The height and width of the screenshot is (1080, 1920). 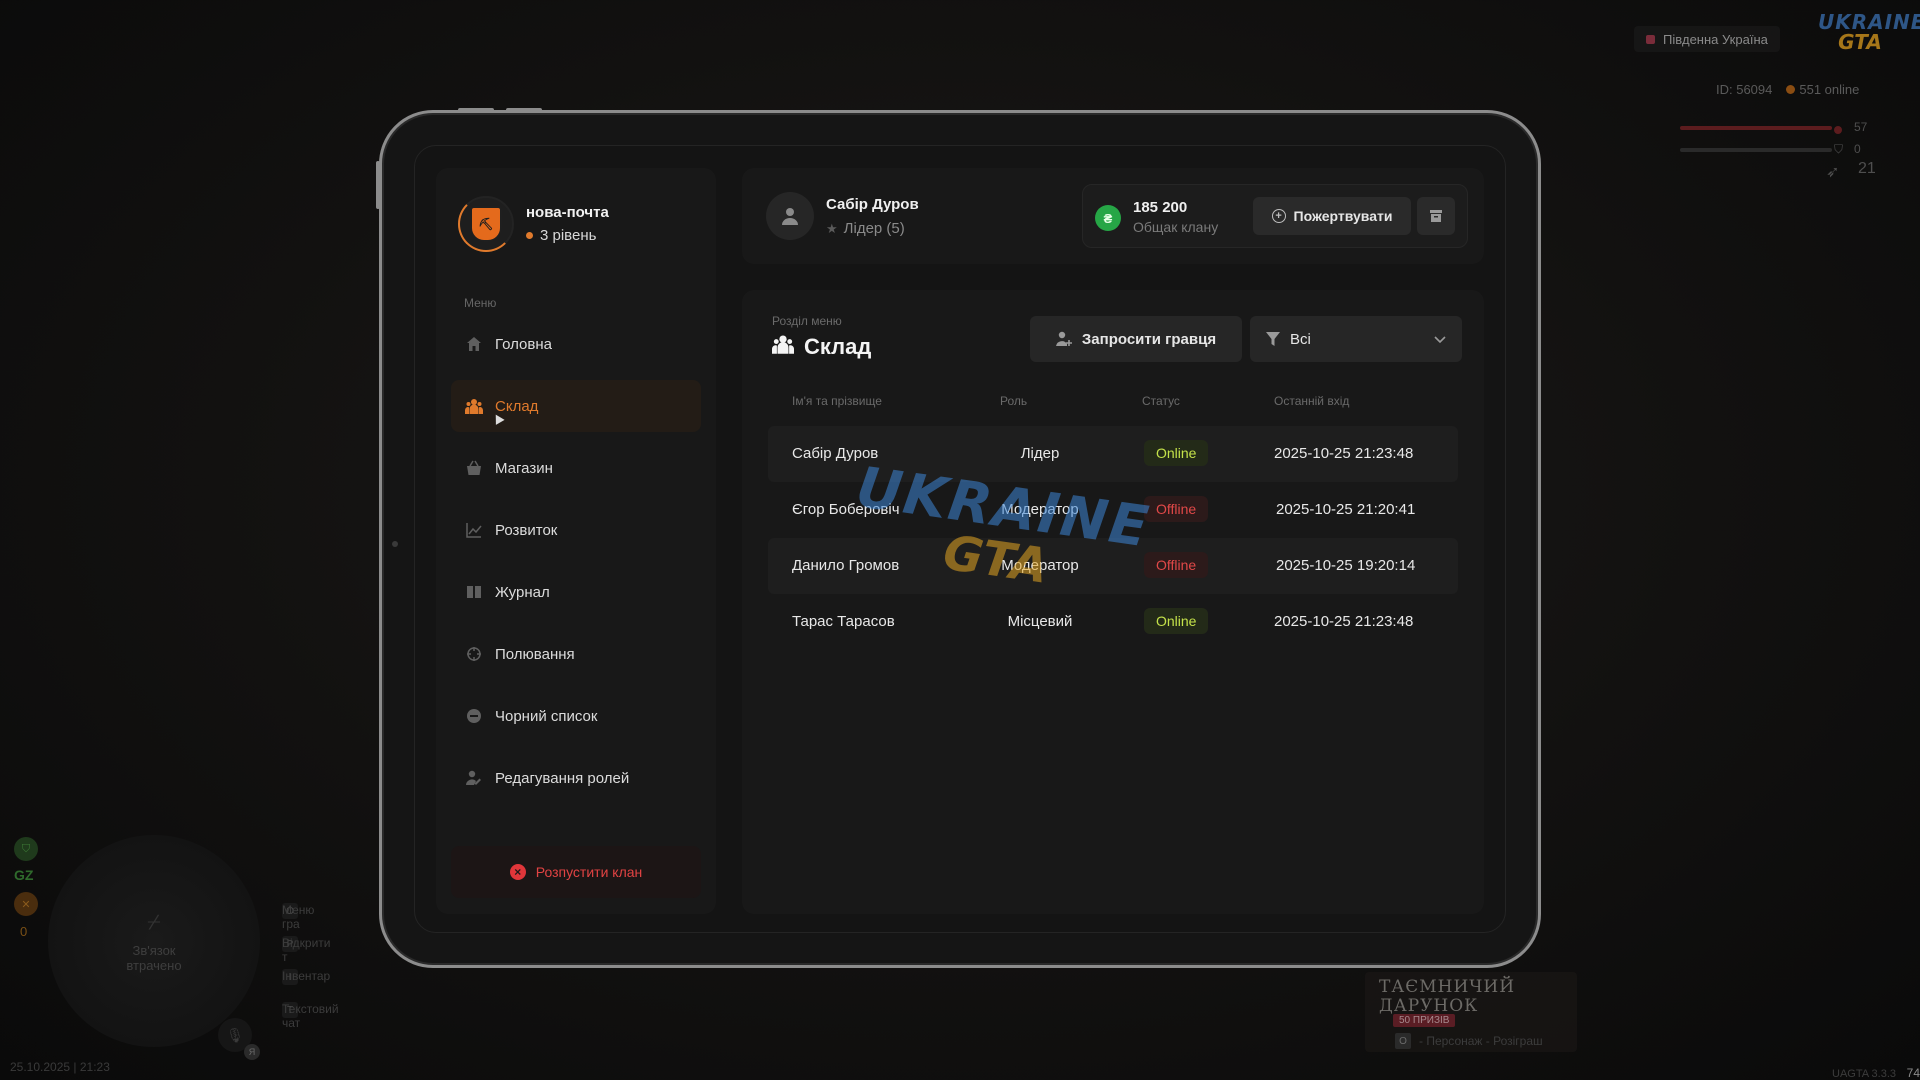 I want to click on version-label: UAGTA 3.3.3, so click(x=1864, y=1074).